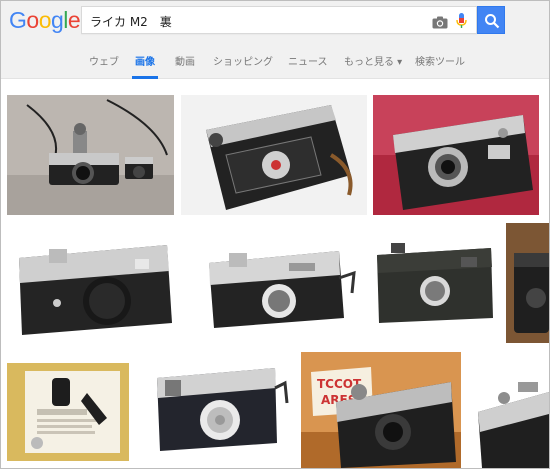 This screenshot has width=550, height=469. I want to click on search-input: ライカ M2 裏, so click(279, 20).